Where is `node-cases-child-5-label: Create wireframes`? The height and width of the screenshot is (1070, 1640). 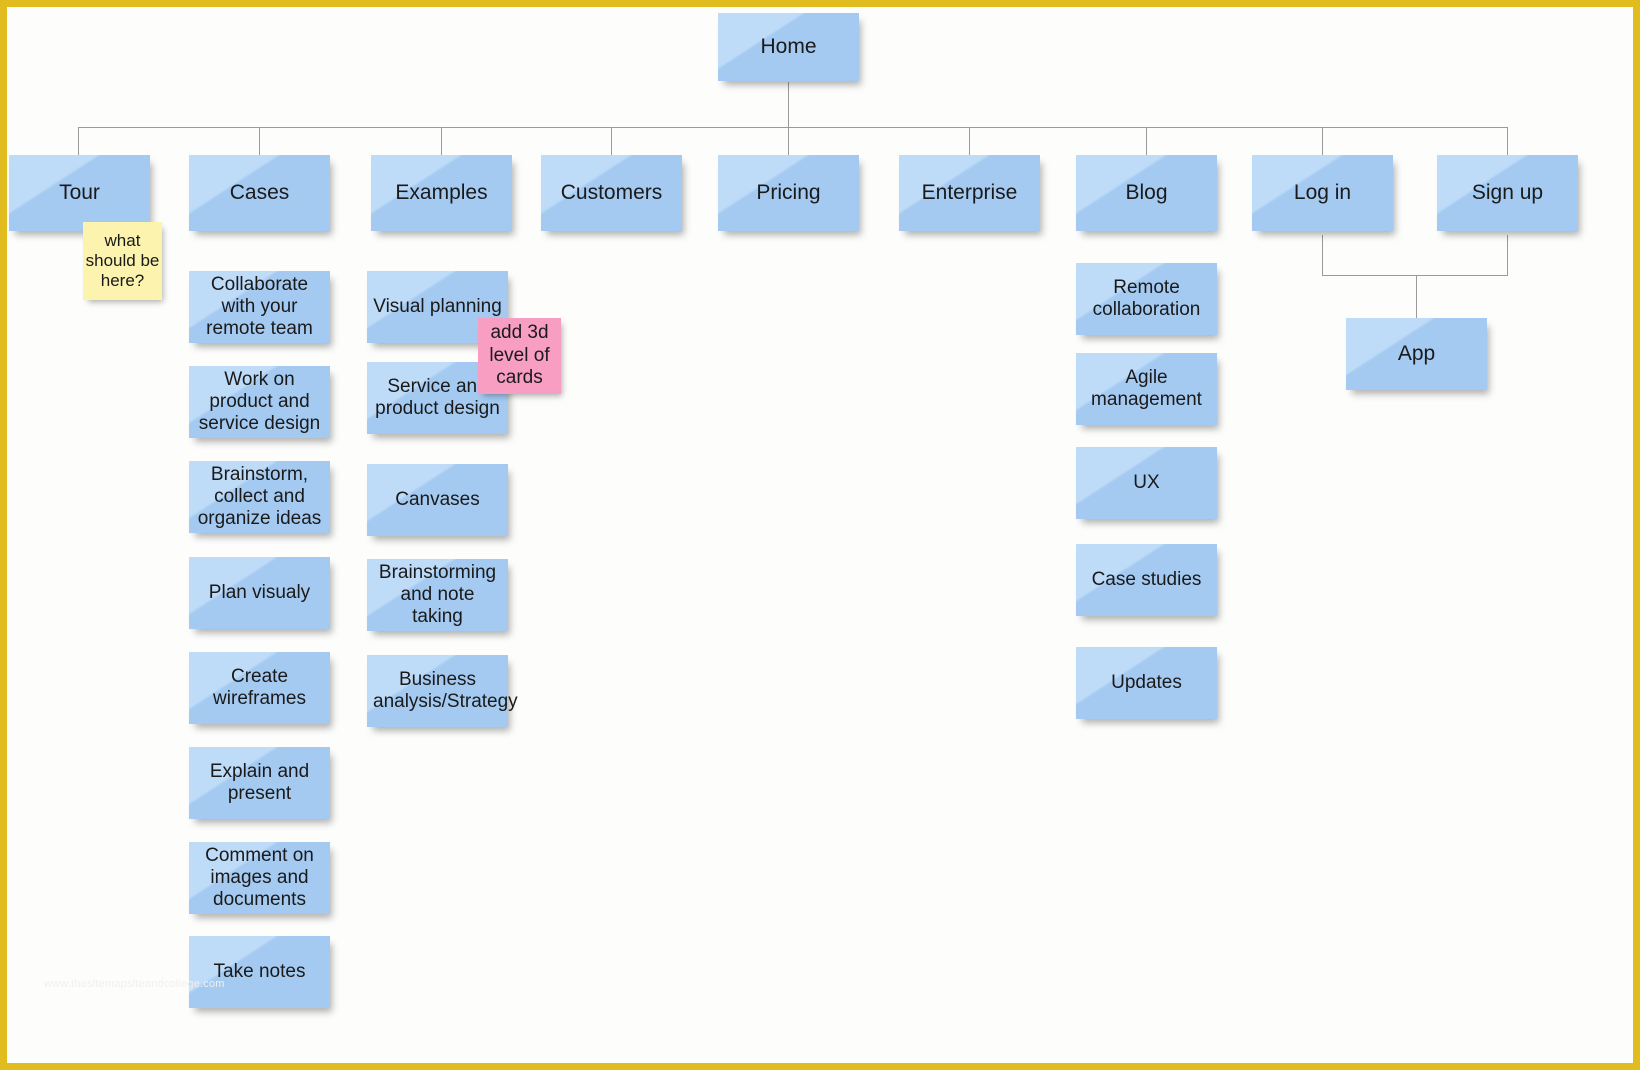
node-cases-child-5-label: Create wireframes is located at coordinates (259, 687).